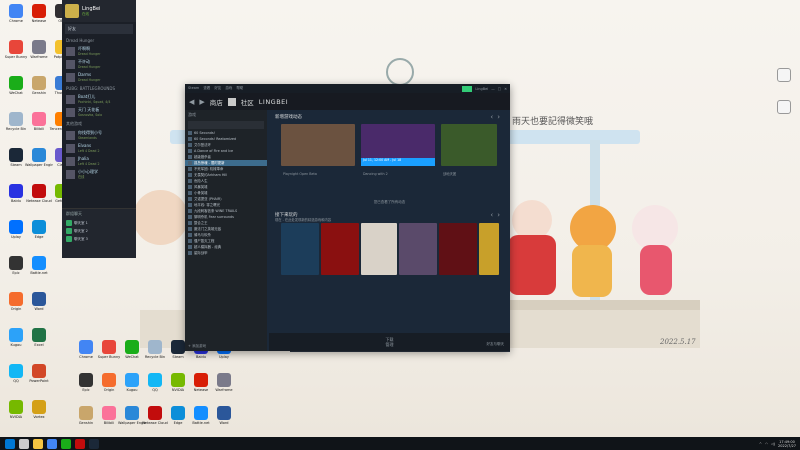  I want to click on chat-row: 聊天室 2, so click(99, 231).